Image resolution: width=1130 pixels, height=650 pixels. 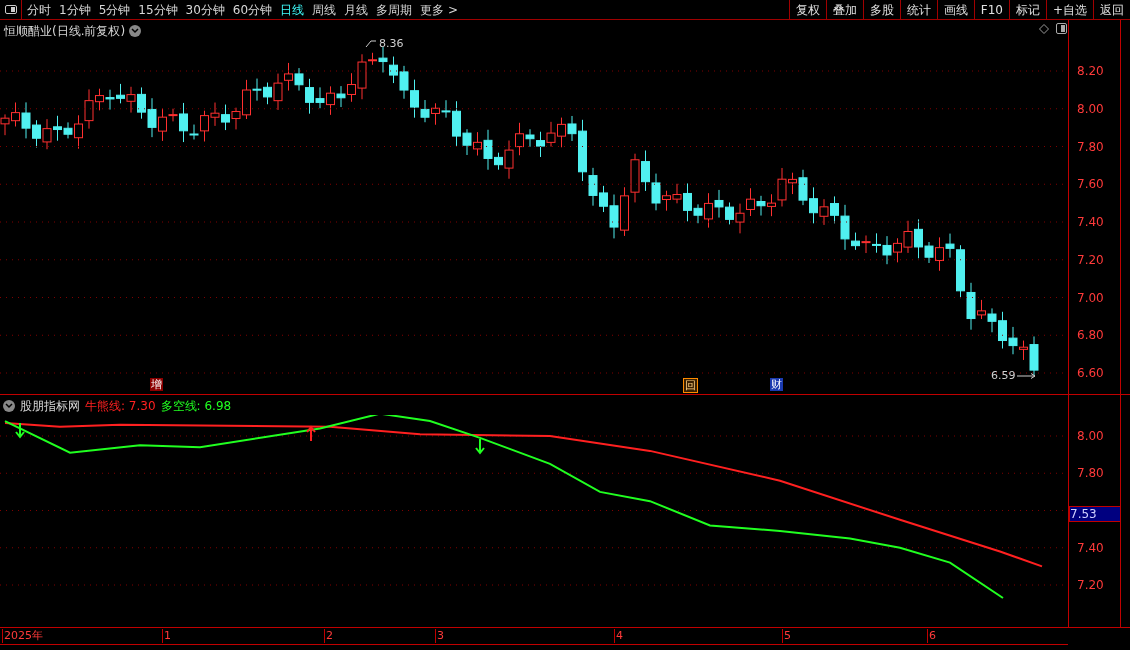 I want to click on period-tab: 日线, so click(x=292, y=9).